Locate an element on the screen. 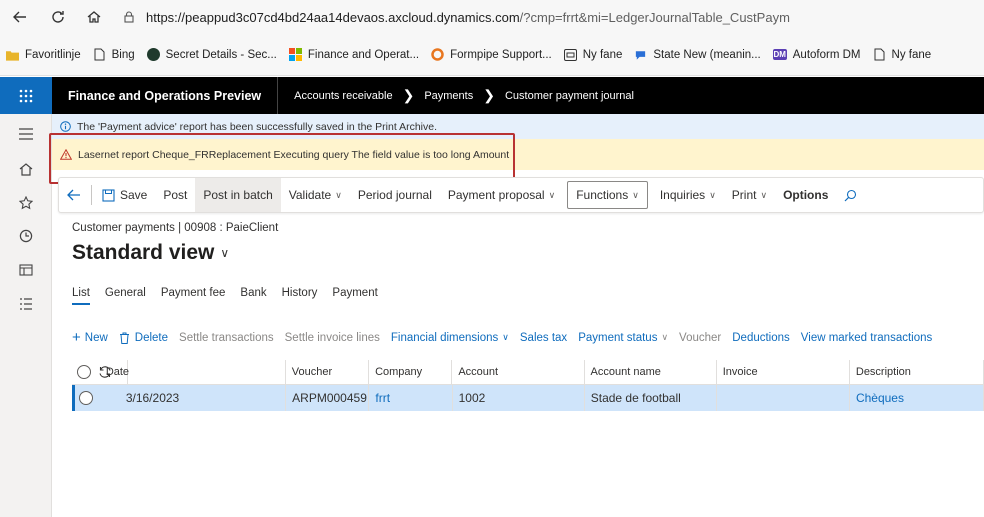  cell-invoice is located at coordinates (783, 398).